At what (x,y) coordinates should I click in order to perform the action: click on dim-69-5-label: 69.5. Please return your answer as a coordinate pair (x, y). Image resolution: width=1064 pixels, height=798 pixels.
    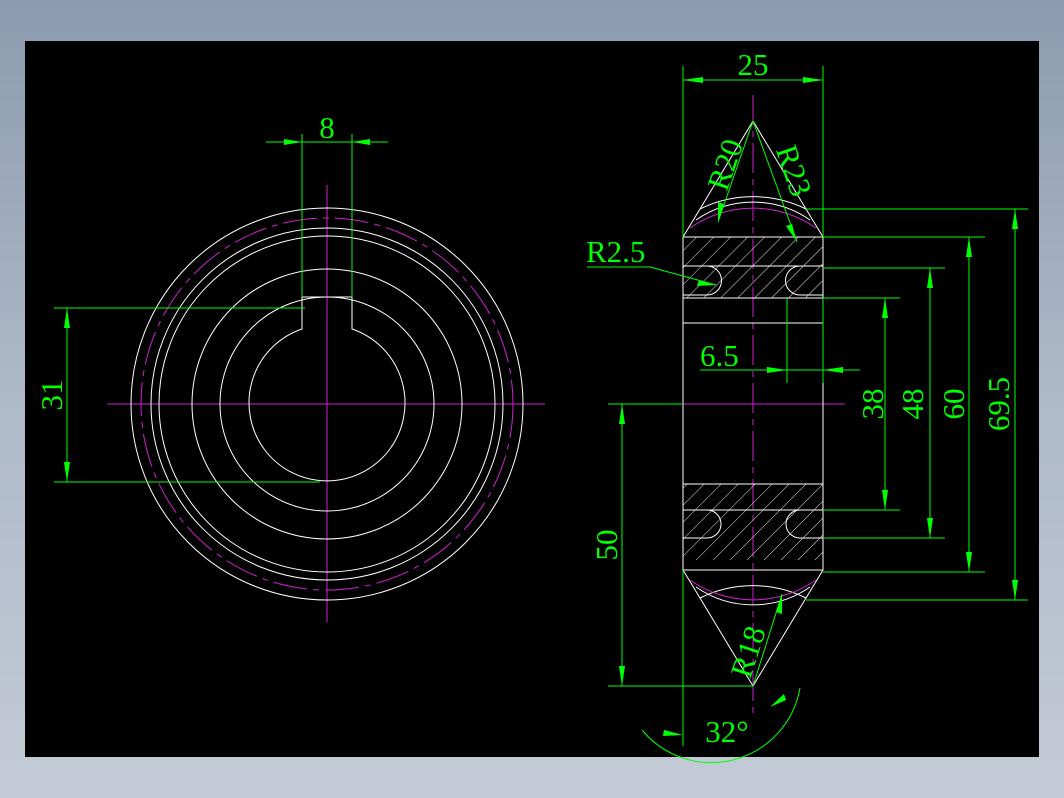
    Looking at the image, I should click on (998, 404).